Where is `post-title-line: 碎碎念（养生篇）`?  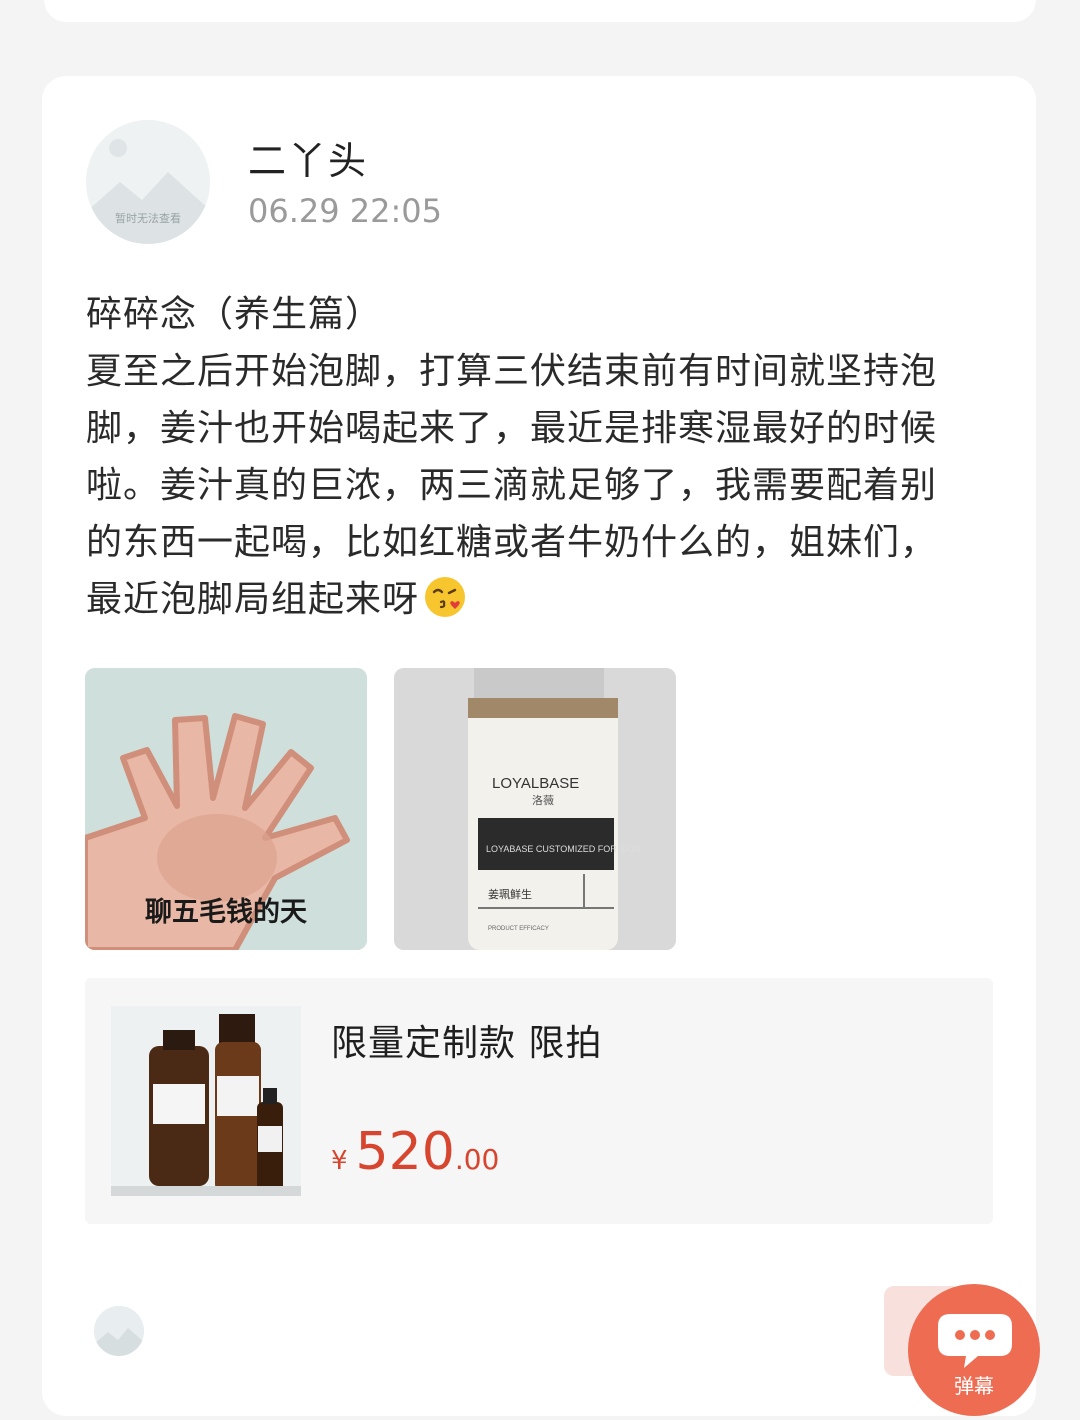 post-title-line: 碎碎念（养生篇） is located at coordinates (234, 314).